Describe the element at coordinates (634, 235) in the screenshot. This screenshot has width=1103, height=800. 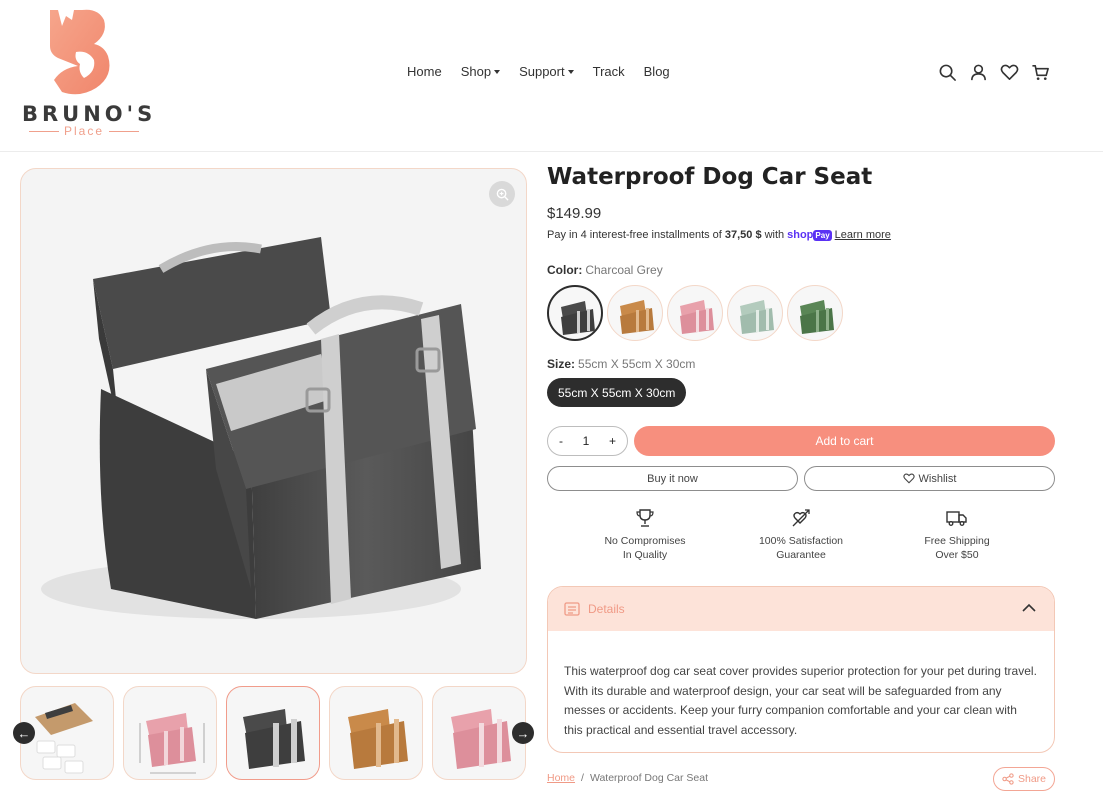
I see `installments-prefix: Pay in 4 interest-free installments of` at that location.